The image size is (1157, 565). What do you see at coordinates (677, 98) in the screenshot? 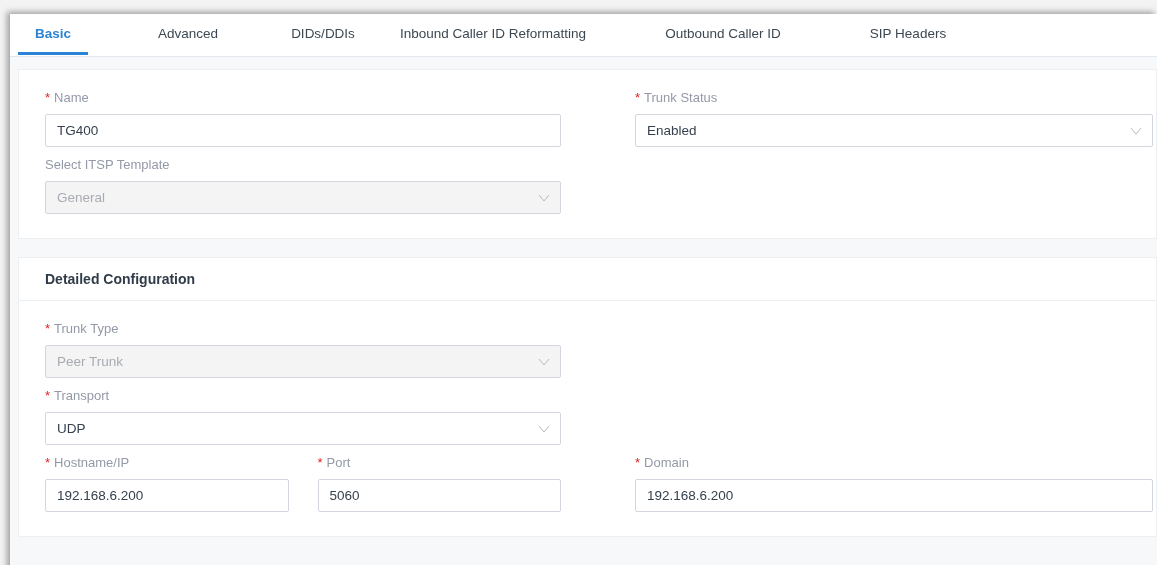
I see `field-label: * Trunk Status` at bounding box center [677, 98].